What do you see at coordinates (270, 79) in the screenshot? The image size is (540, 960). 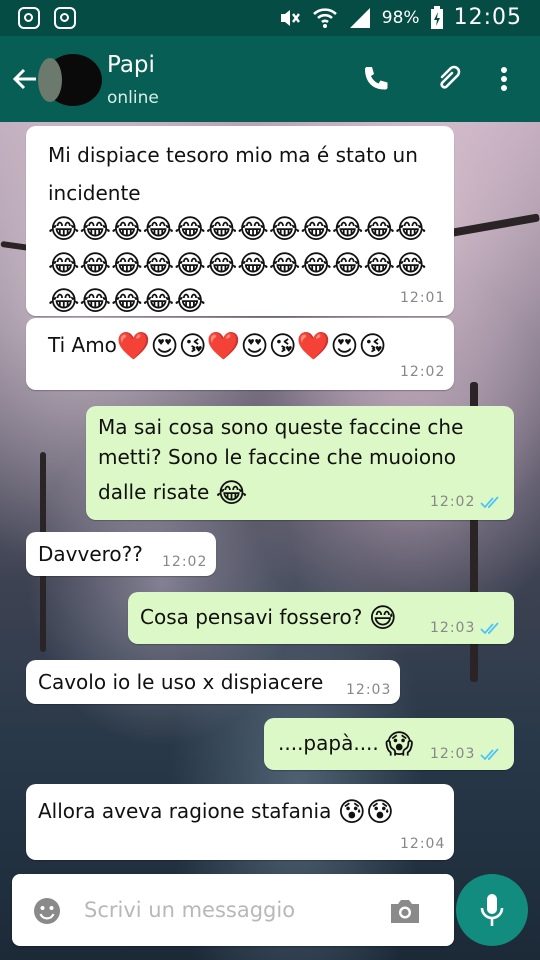 I see `chat-header: Papi online` at bounding box center [270, 79].